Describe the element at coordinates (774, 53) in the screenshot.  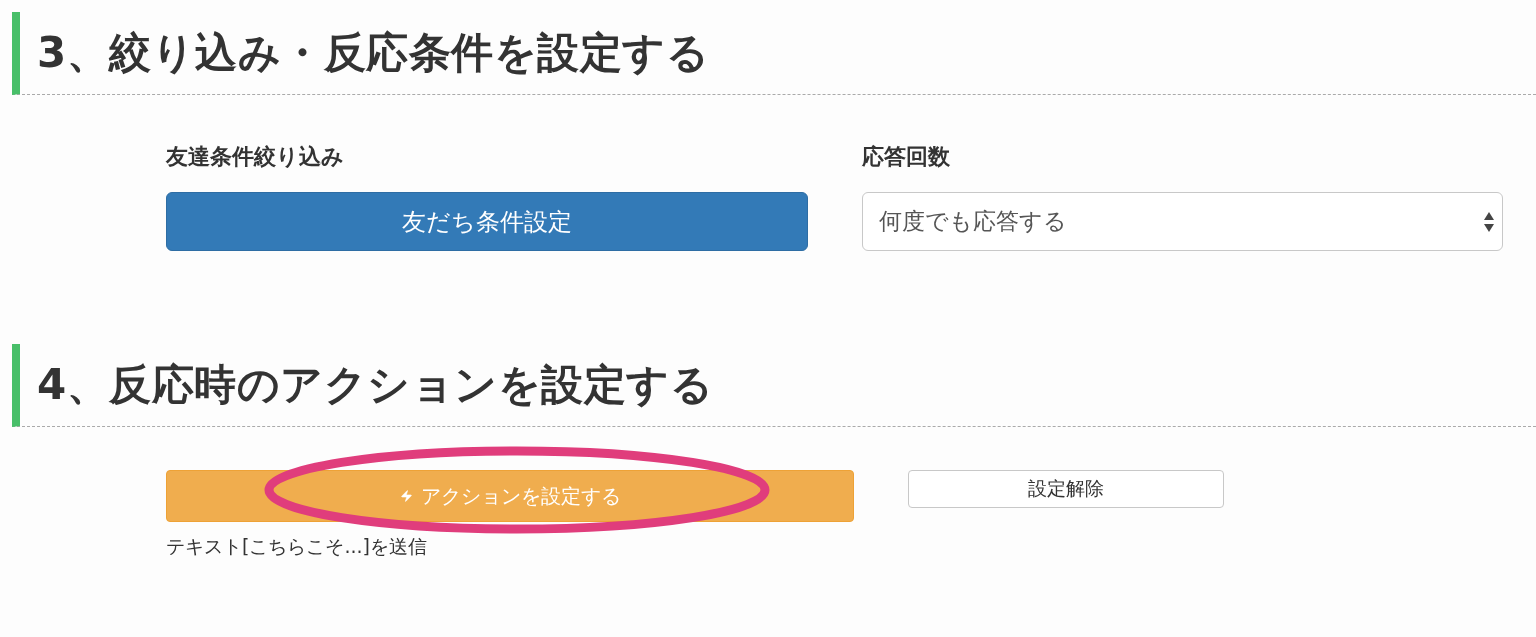
I see `section-heading: 3、絞り込み・反応条件を設定する` at that location.